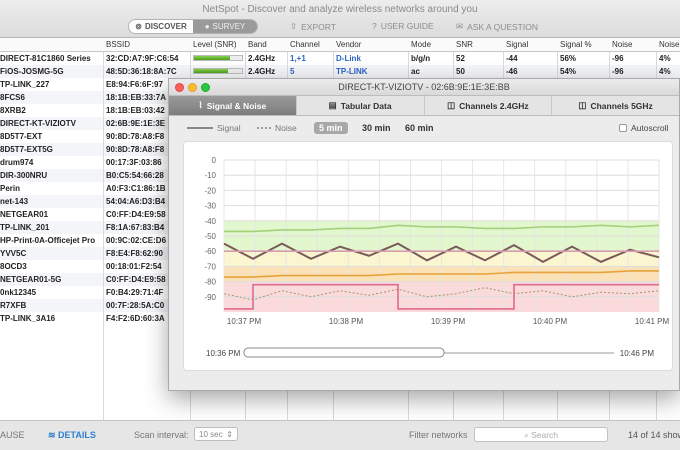 This screenshot has width=680, height=450. Describe the element at coordinates (305, 44) in the screenshot. I see `column-channel: Channel` at that location.